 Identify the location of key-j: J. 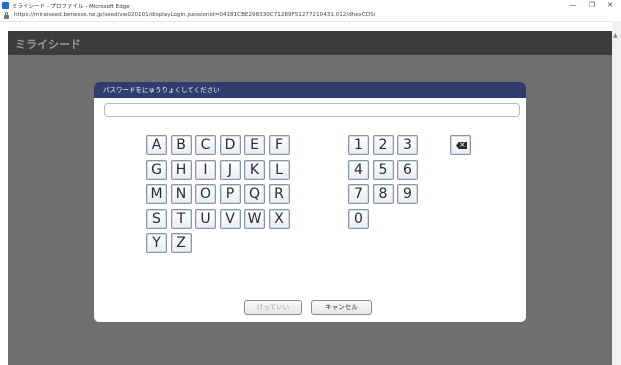
(230, 169).